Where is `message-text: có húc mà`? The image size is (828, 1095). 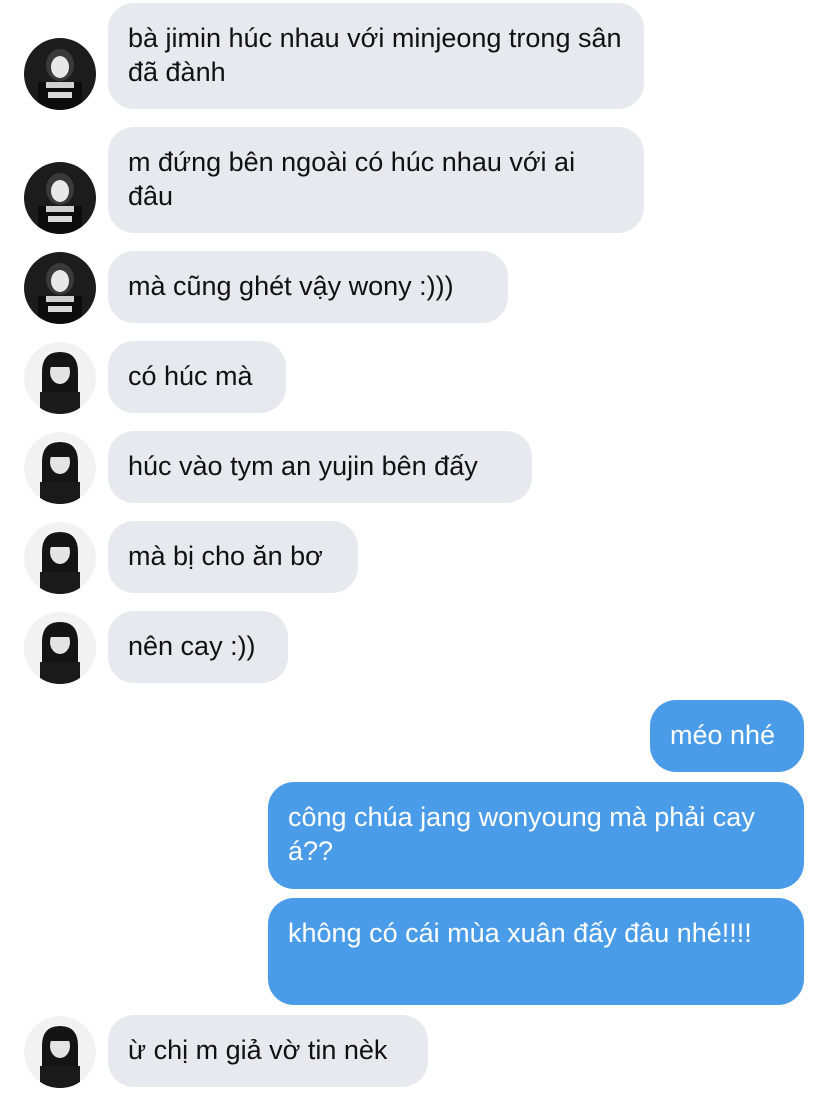
message-text: có húc mà is located at coordinates (190, 376).